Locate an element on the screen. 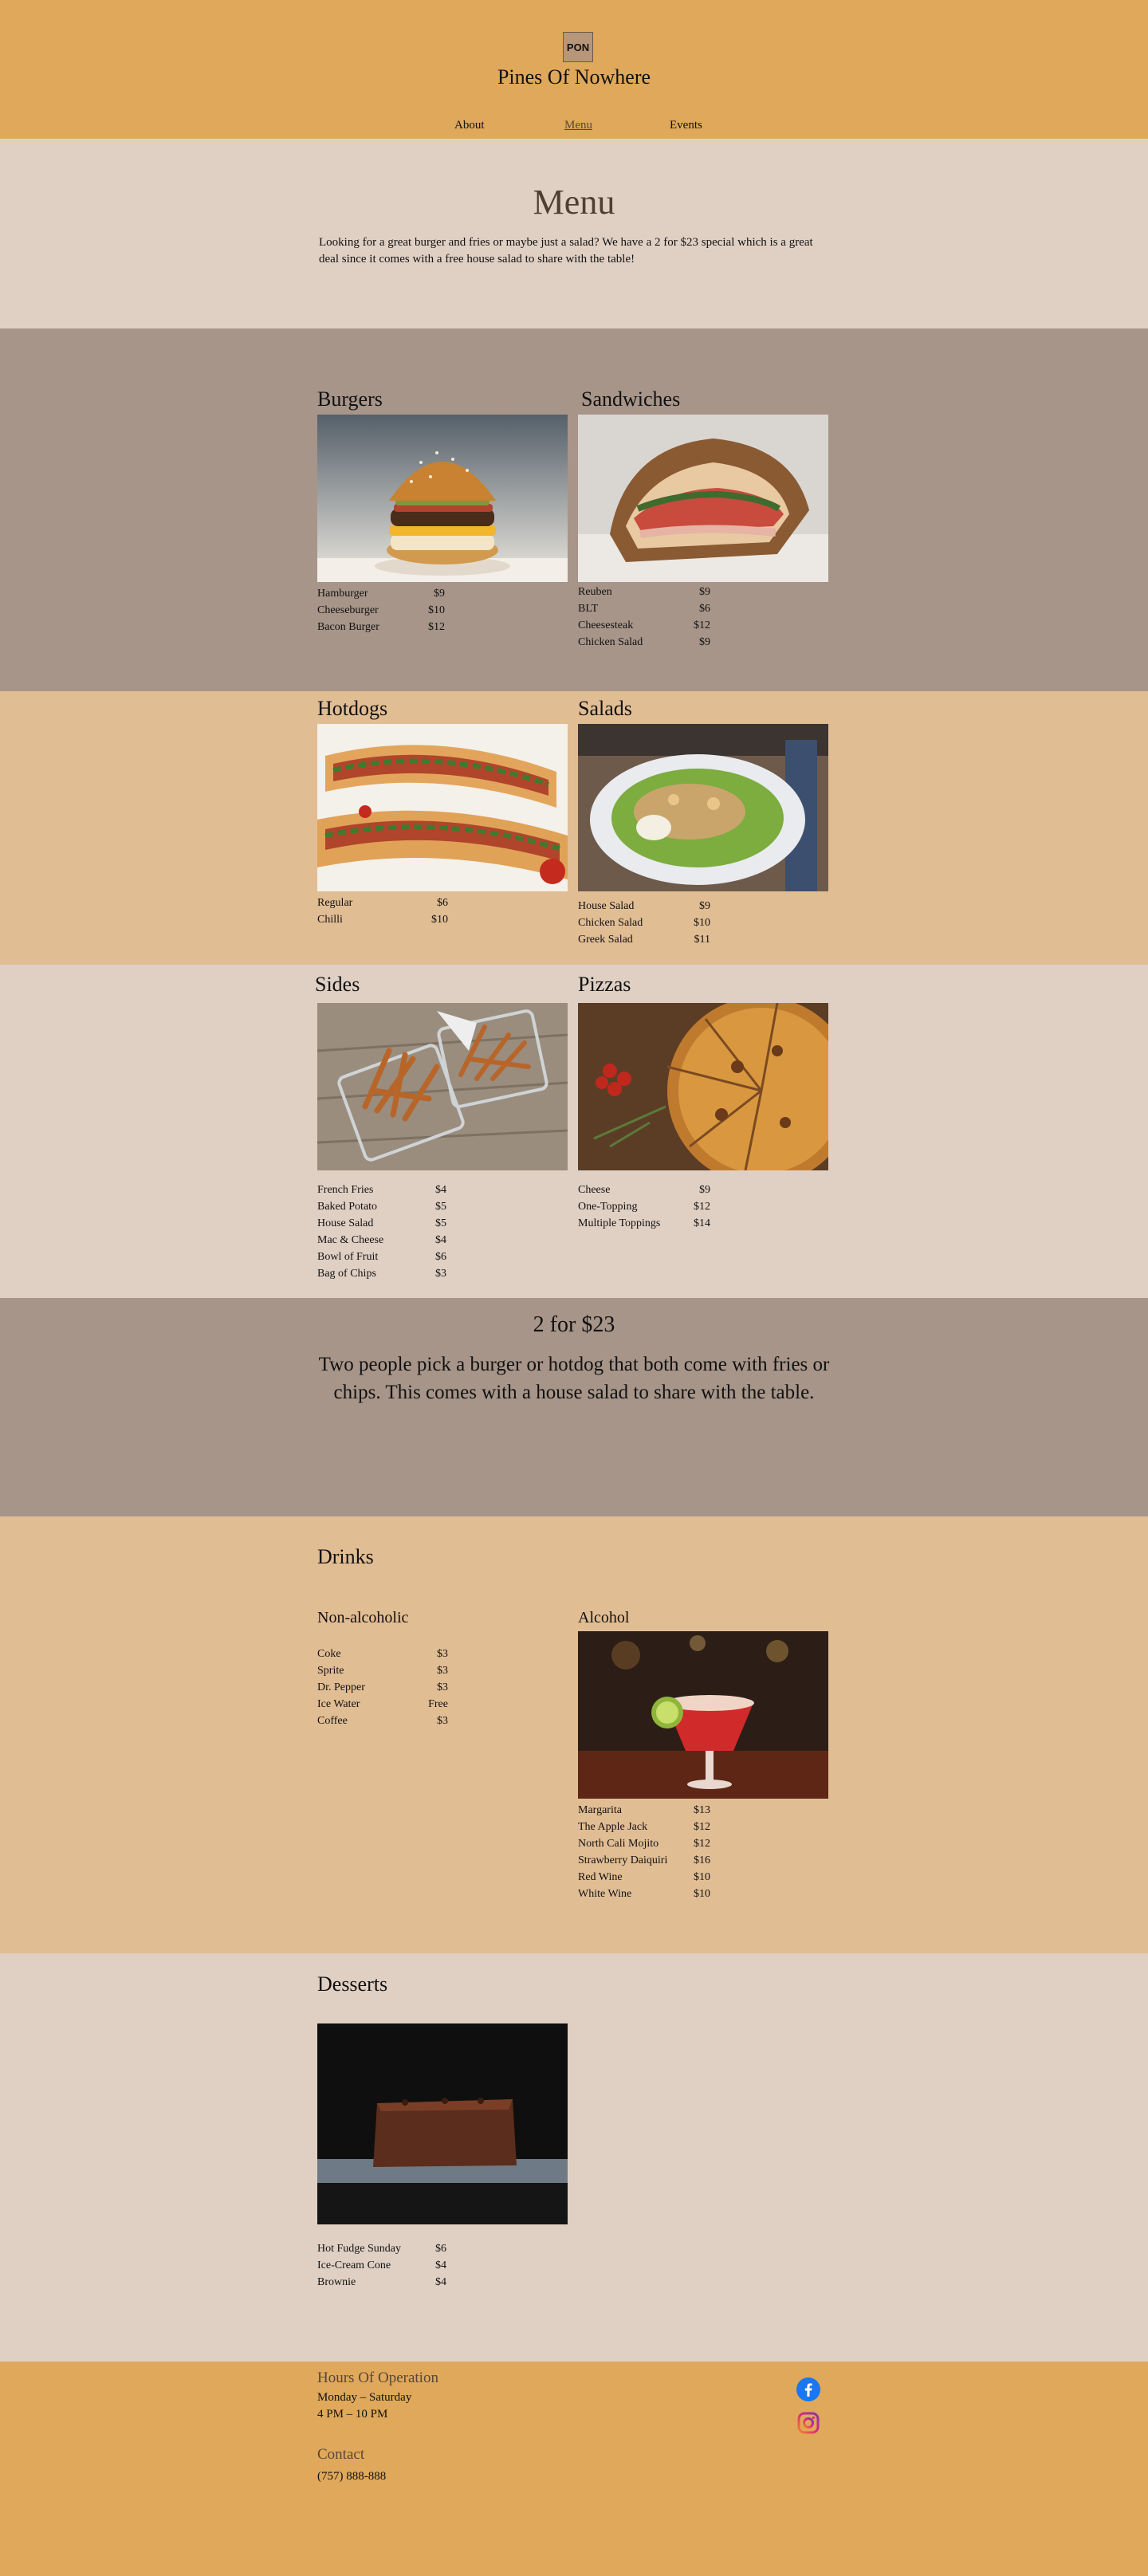 The image size is (1148, 2576). menu-item: Coke $3 is located at coordinates (382, 1654).